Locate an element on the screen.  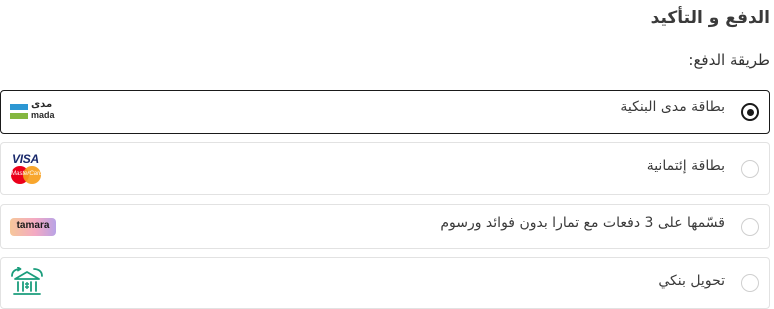
mada-logo-text-ar: مدى is located at coordinates (42, 104).